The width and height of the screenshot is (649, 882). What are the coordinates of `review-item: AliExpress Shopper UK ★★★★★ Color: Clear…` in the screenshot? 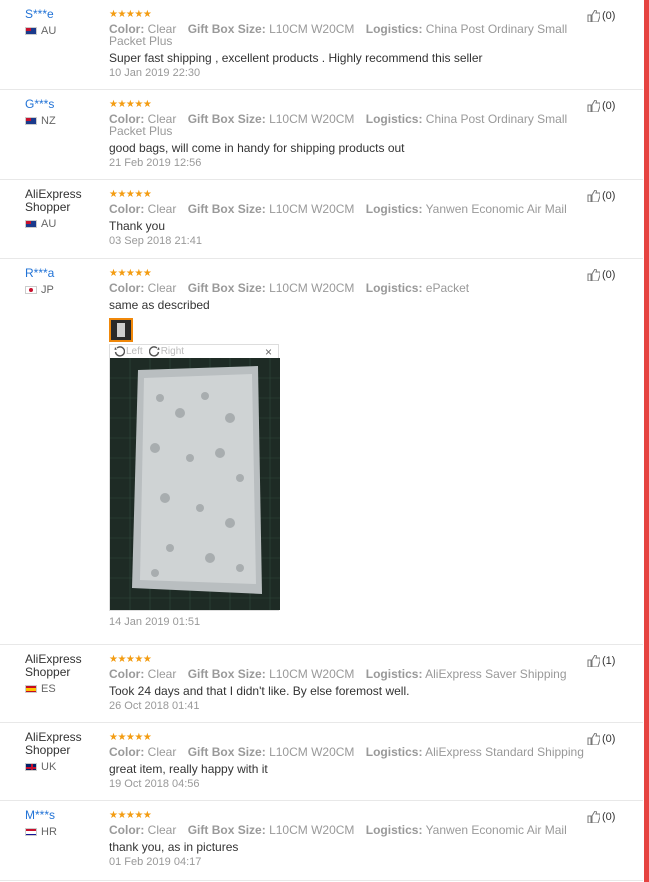 It's located at (321, 762).